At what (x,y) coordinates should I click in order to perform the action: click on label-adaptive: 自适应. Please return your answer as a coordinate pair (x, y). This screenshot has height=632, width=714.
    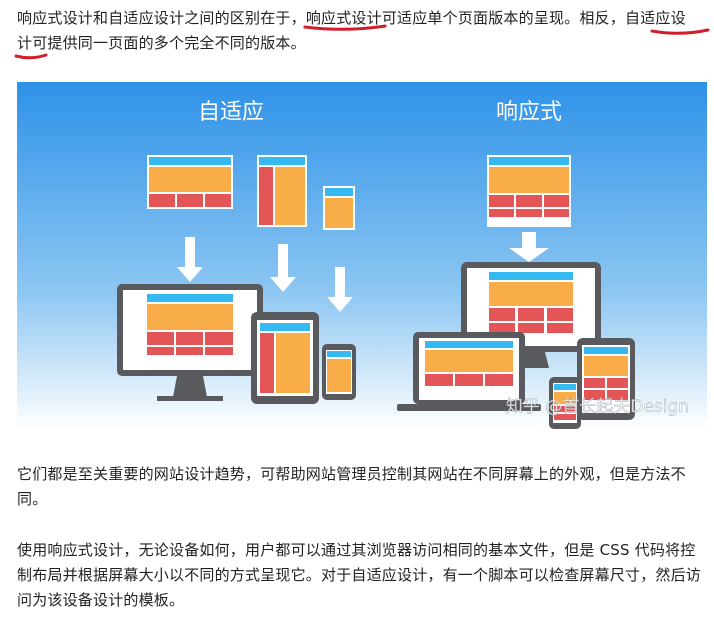
    Looking at the image, I should click on (231, 112).